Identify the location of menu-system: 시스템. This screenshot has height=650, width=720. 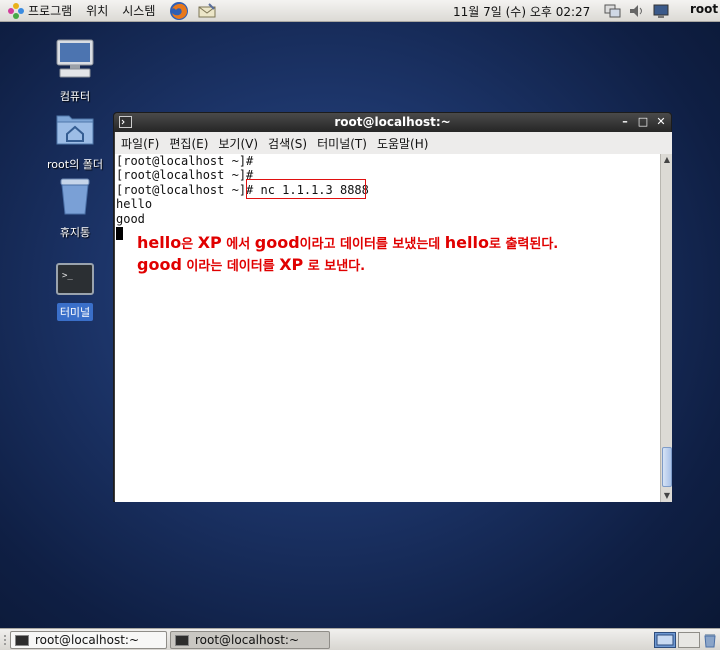
(138, 10).